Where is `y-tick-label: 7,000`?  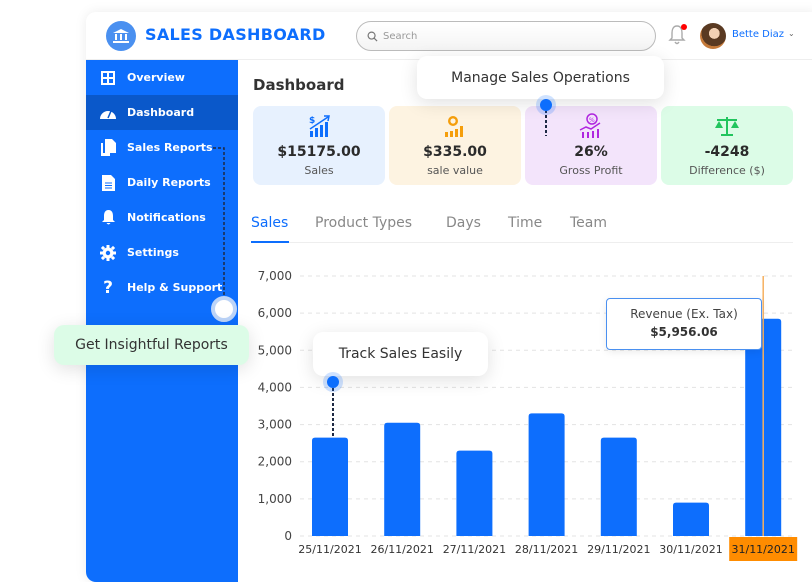 y-tick-label: 7,000 is located at coordinates (275, 276).